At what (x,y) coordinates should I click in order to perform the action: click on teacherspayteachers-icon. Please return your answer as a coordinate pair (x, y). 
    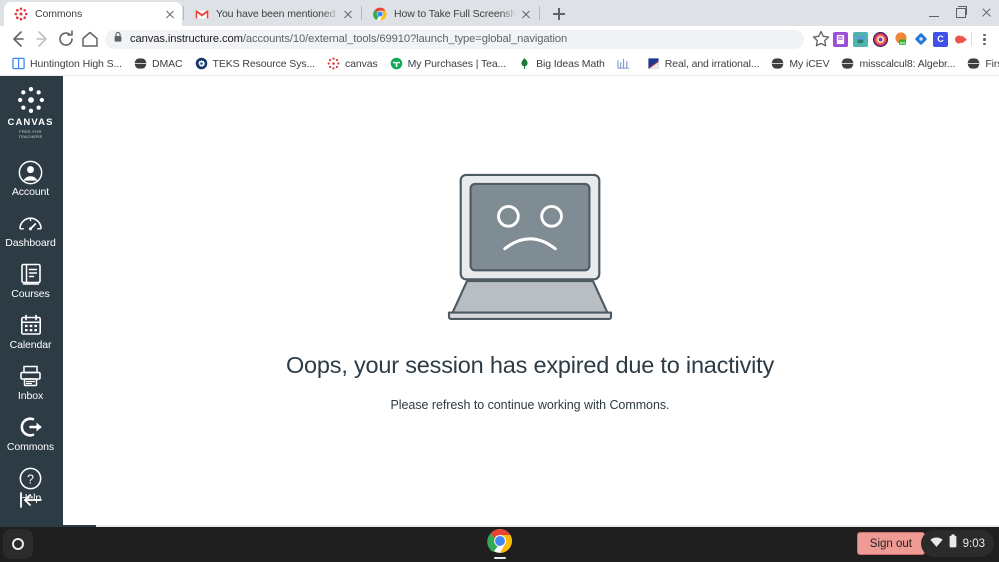
    Looking at the image, I should click on (396, 63).